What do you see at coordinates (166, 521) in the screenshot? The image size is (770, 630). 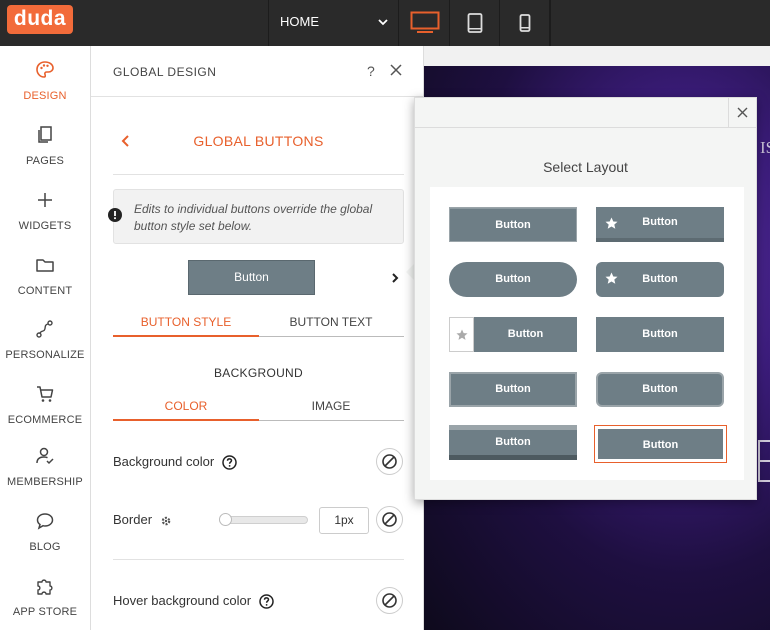 I see `gear-icon` at bounding box center [166, 521].